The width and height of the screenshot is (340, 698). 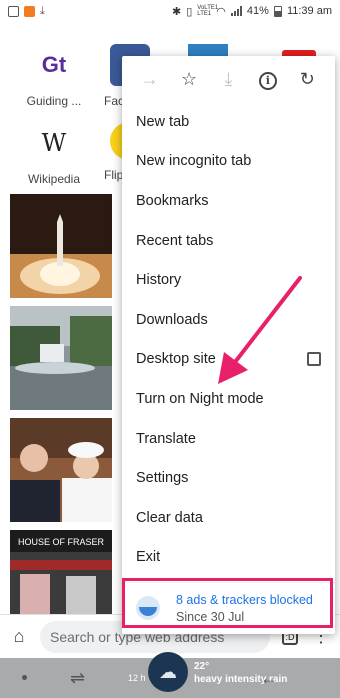 I want to click on menu-item-new-incognito-tab: New incognito tab, so click(x=228, y=162).